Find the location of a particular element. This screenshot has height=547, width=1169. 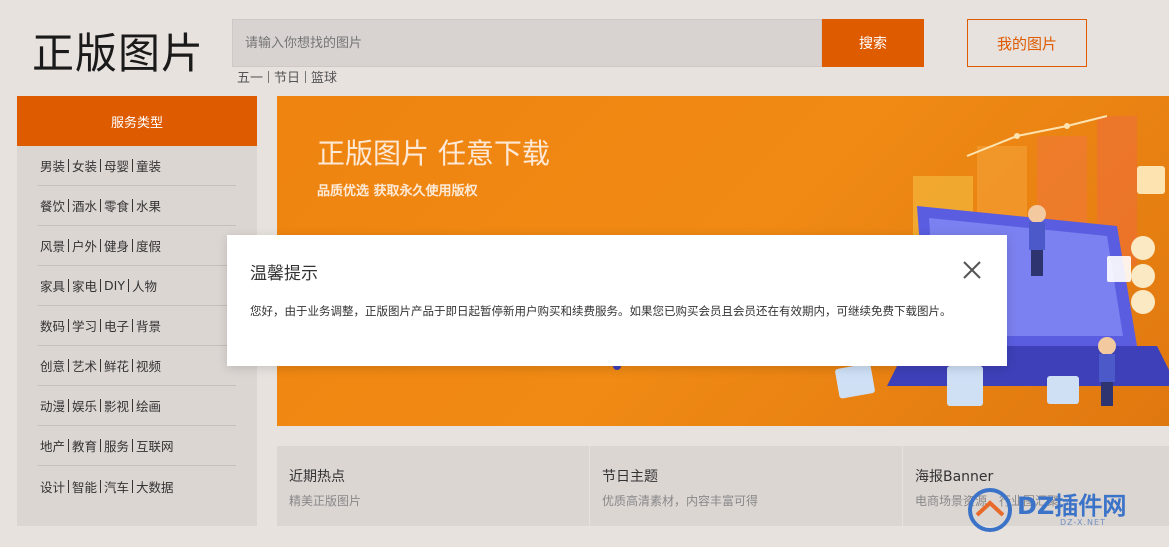

category-link: 数码 is located at coordinates (53, 325).